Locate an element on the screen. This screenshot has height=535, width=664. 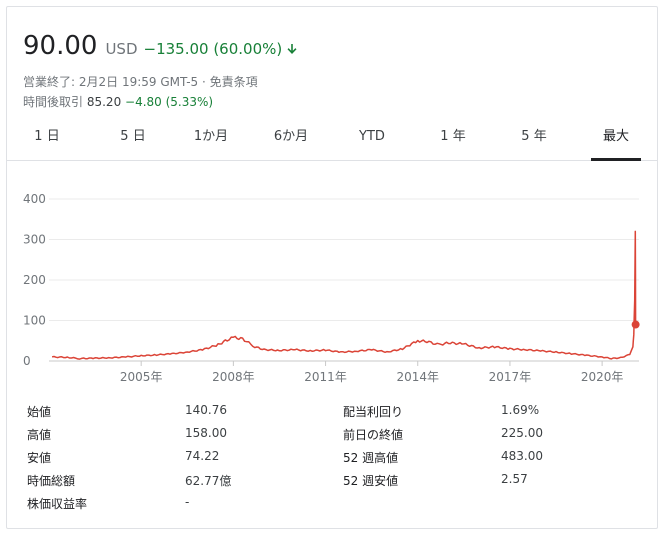
y-tick-label: 300 is located at coordinates (34, 240).